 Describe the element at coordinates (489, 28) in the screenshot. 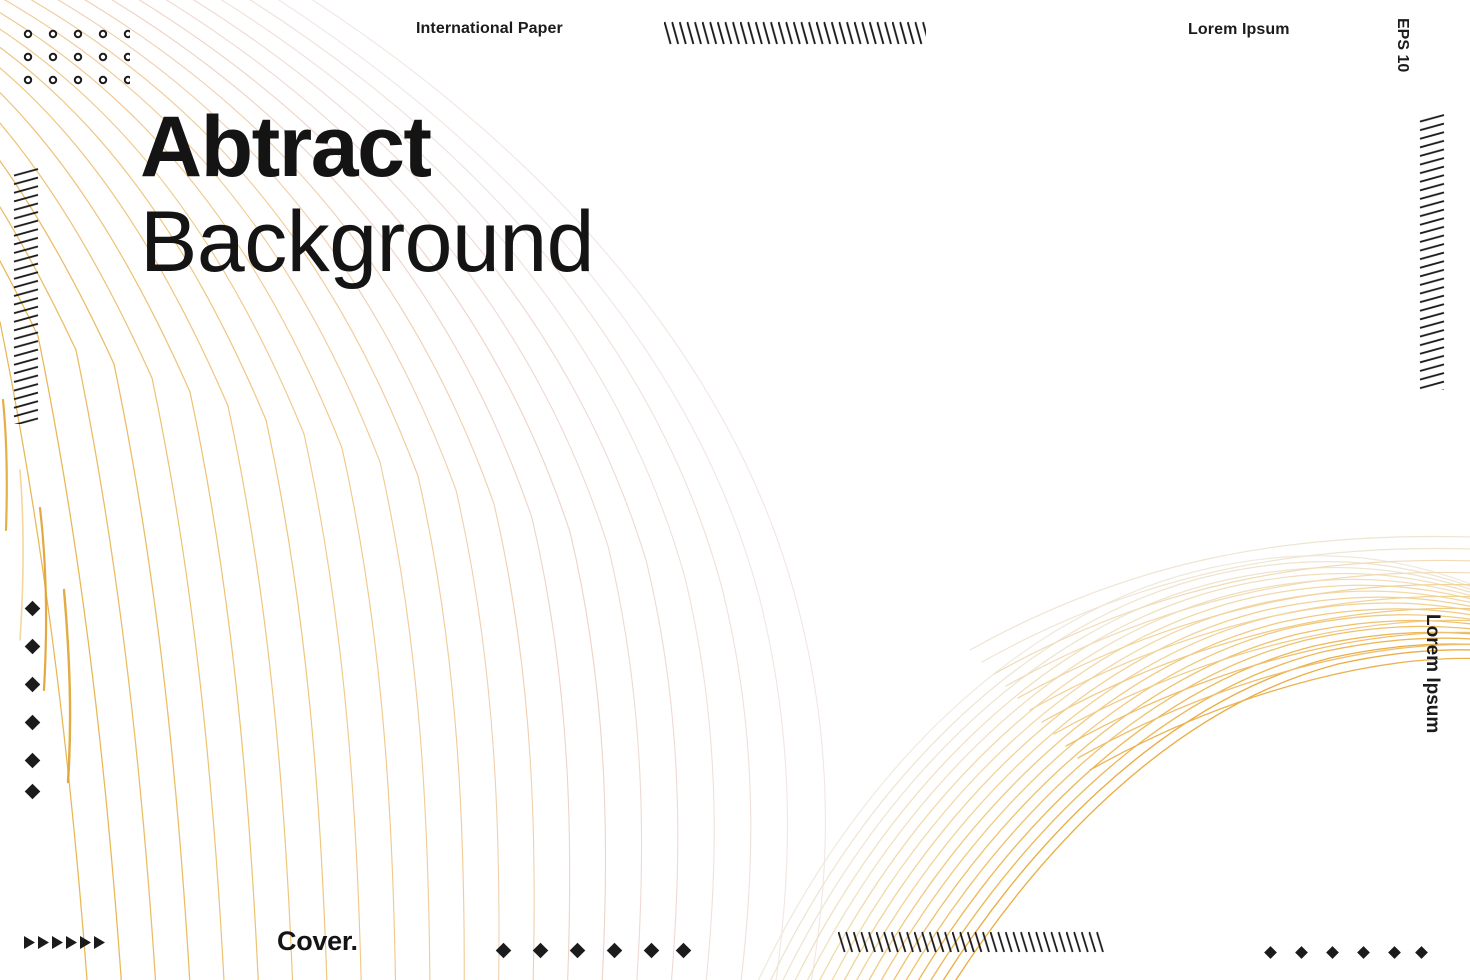

I see `label-international-paper: International Paper` at that location.